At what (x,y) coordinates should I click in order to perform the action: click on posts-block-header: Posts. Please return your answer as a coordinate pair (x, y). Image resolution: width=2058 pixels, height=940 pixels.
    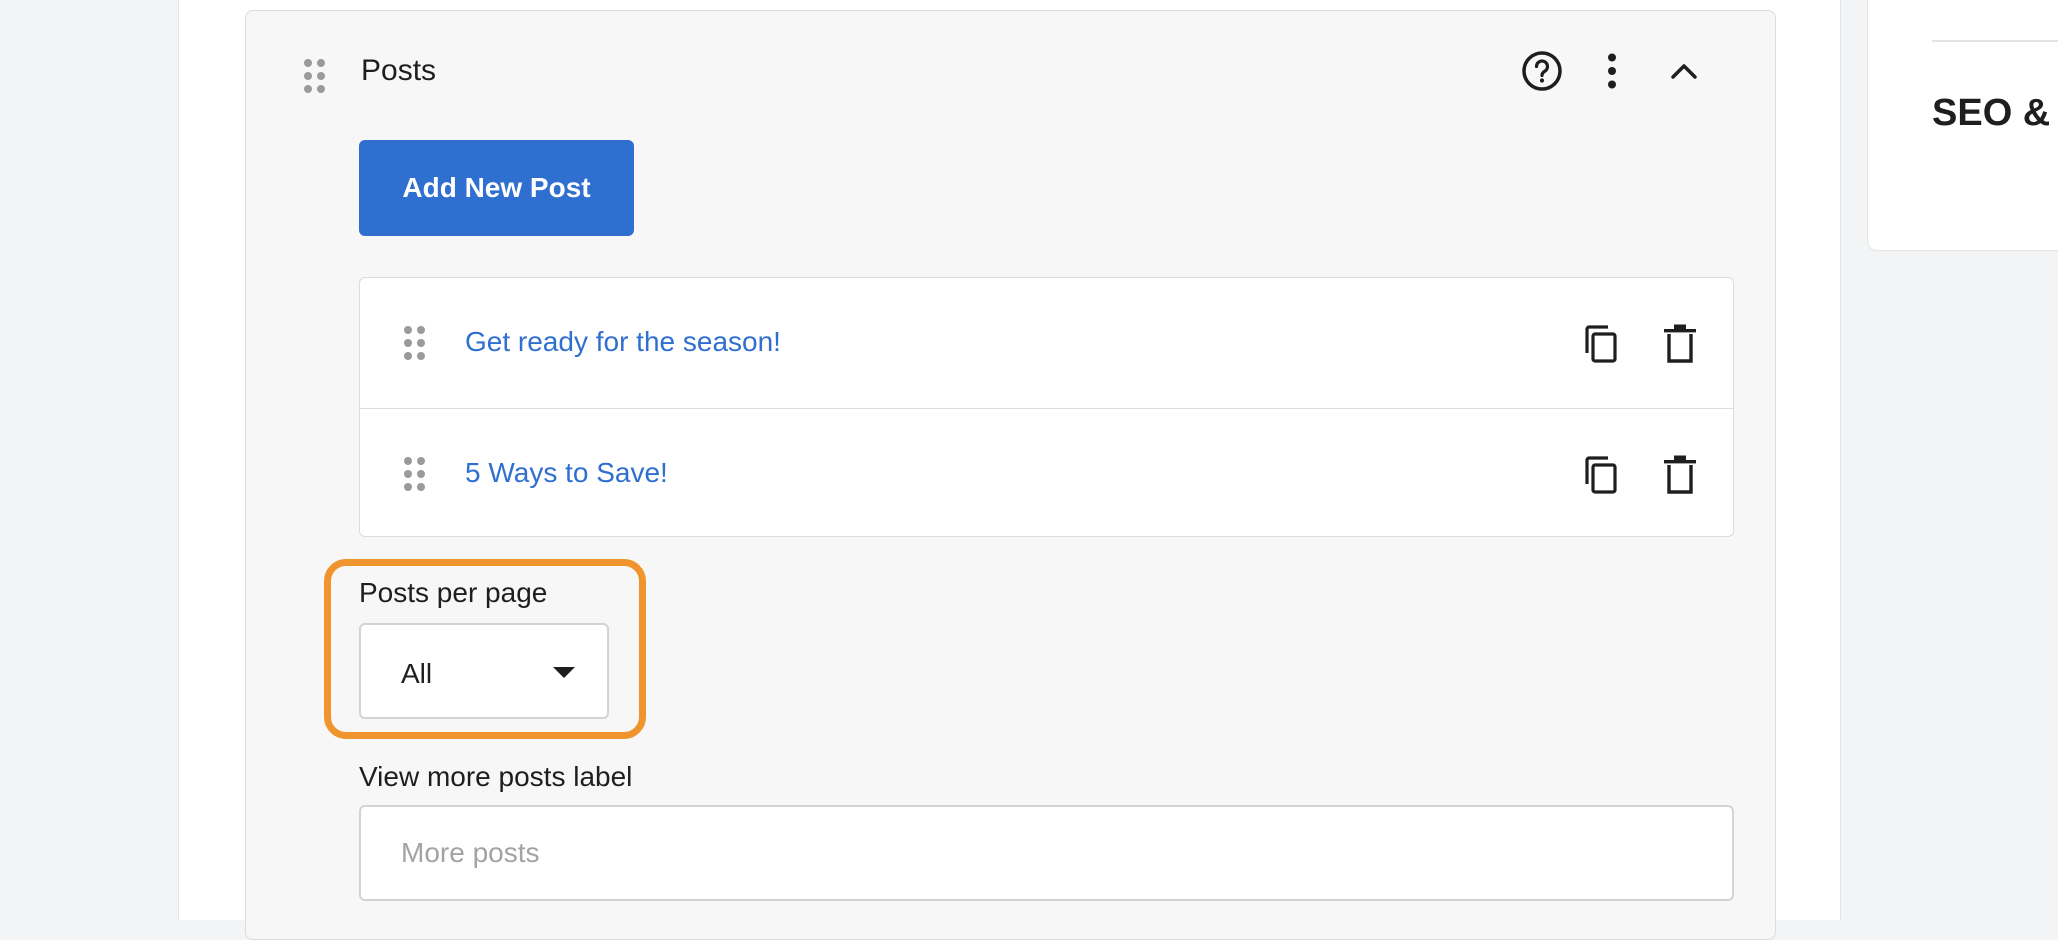
    Looking at the image, I should click on (1010, 73).